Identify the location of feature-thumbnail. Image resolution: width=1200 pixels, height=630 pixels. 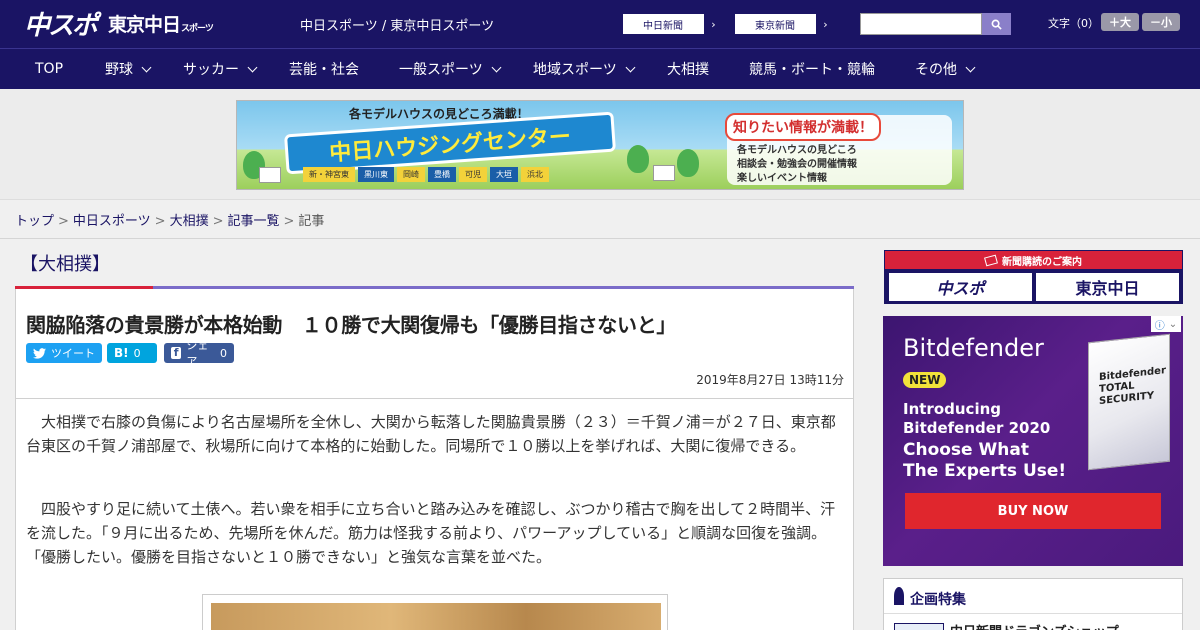
(919, 626).